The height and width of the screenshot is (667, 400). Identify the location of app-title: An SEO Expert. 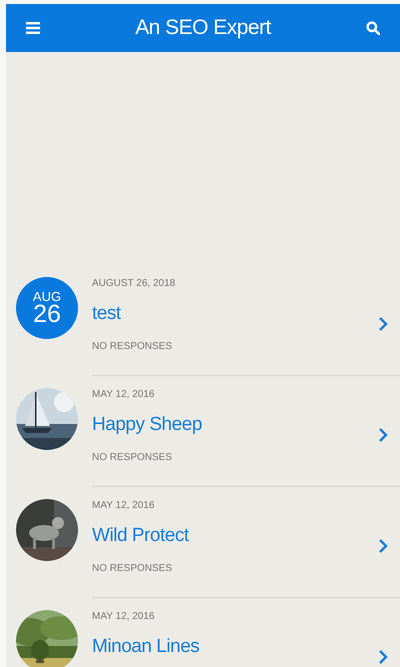
(203, 28).